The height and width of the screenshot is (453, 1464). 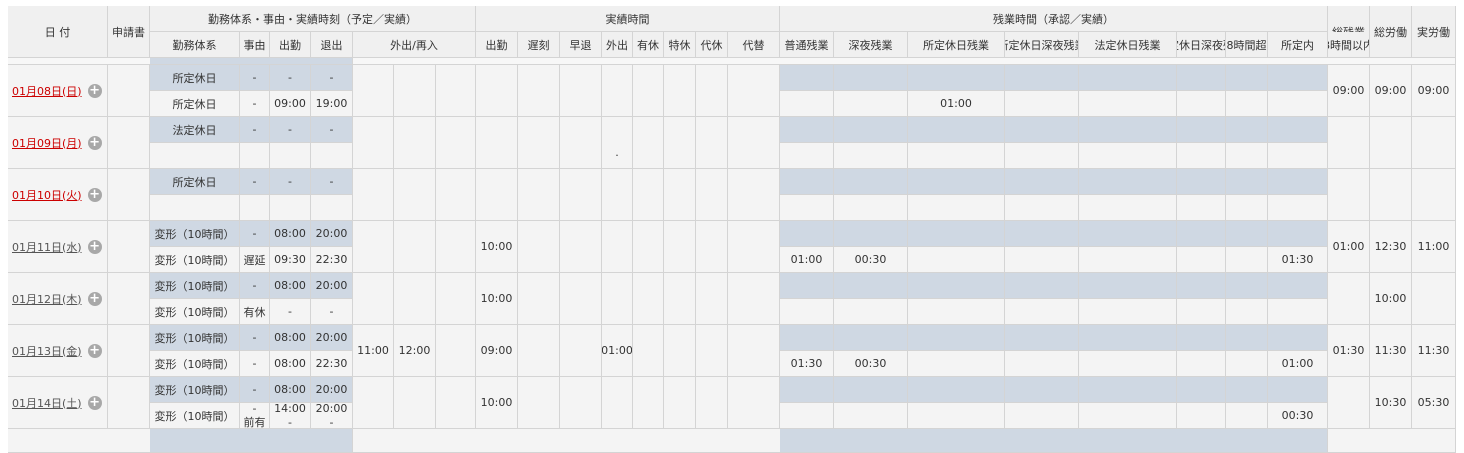 I want to click on date-link: 01月14日(土), so click(x=47, y=403).